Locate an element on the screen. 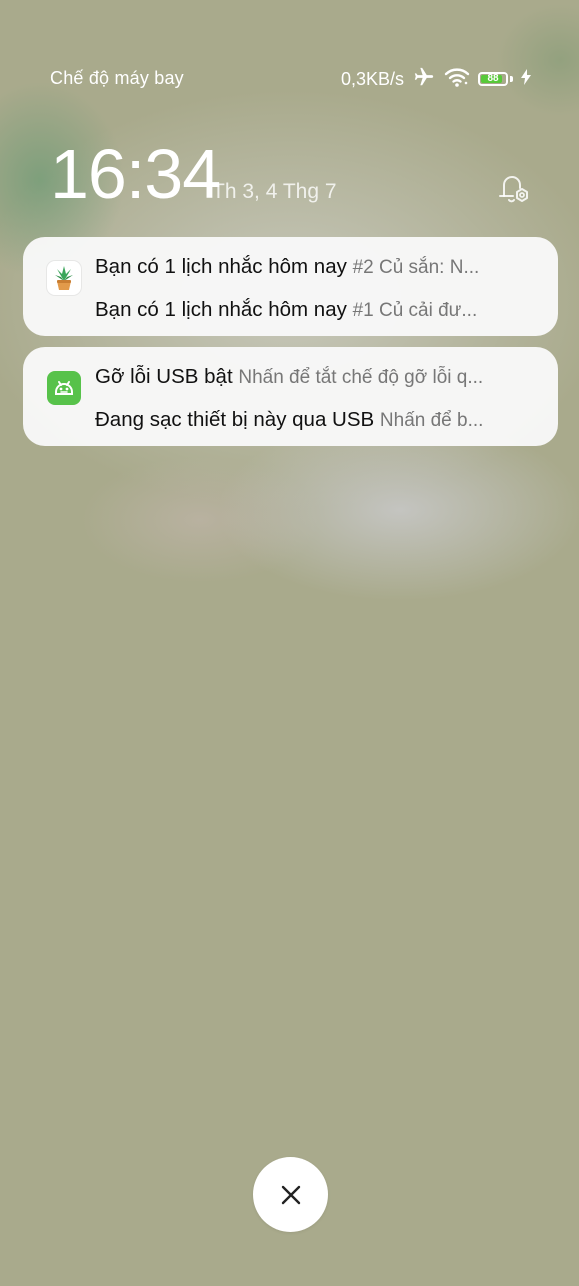  notification-settings-icon is located at coordinates (512, 188).